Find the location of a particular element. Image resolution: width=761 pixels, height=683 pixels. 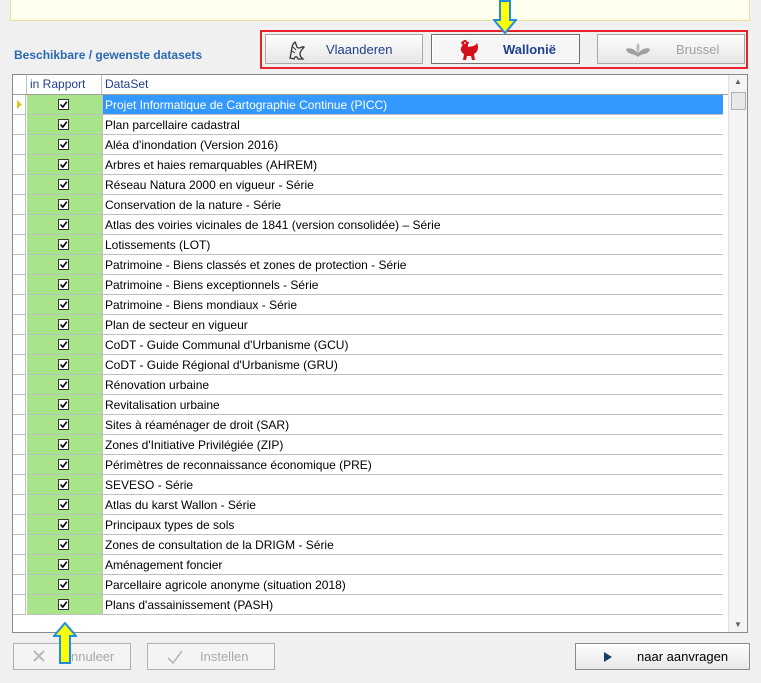

dataset-name-cell: Atlas du karst Wallon - Série is located at coordinates (413, 505).